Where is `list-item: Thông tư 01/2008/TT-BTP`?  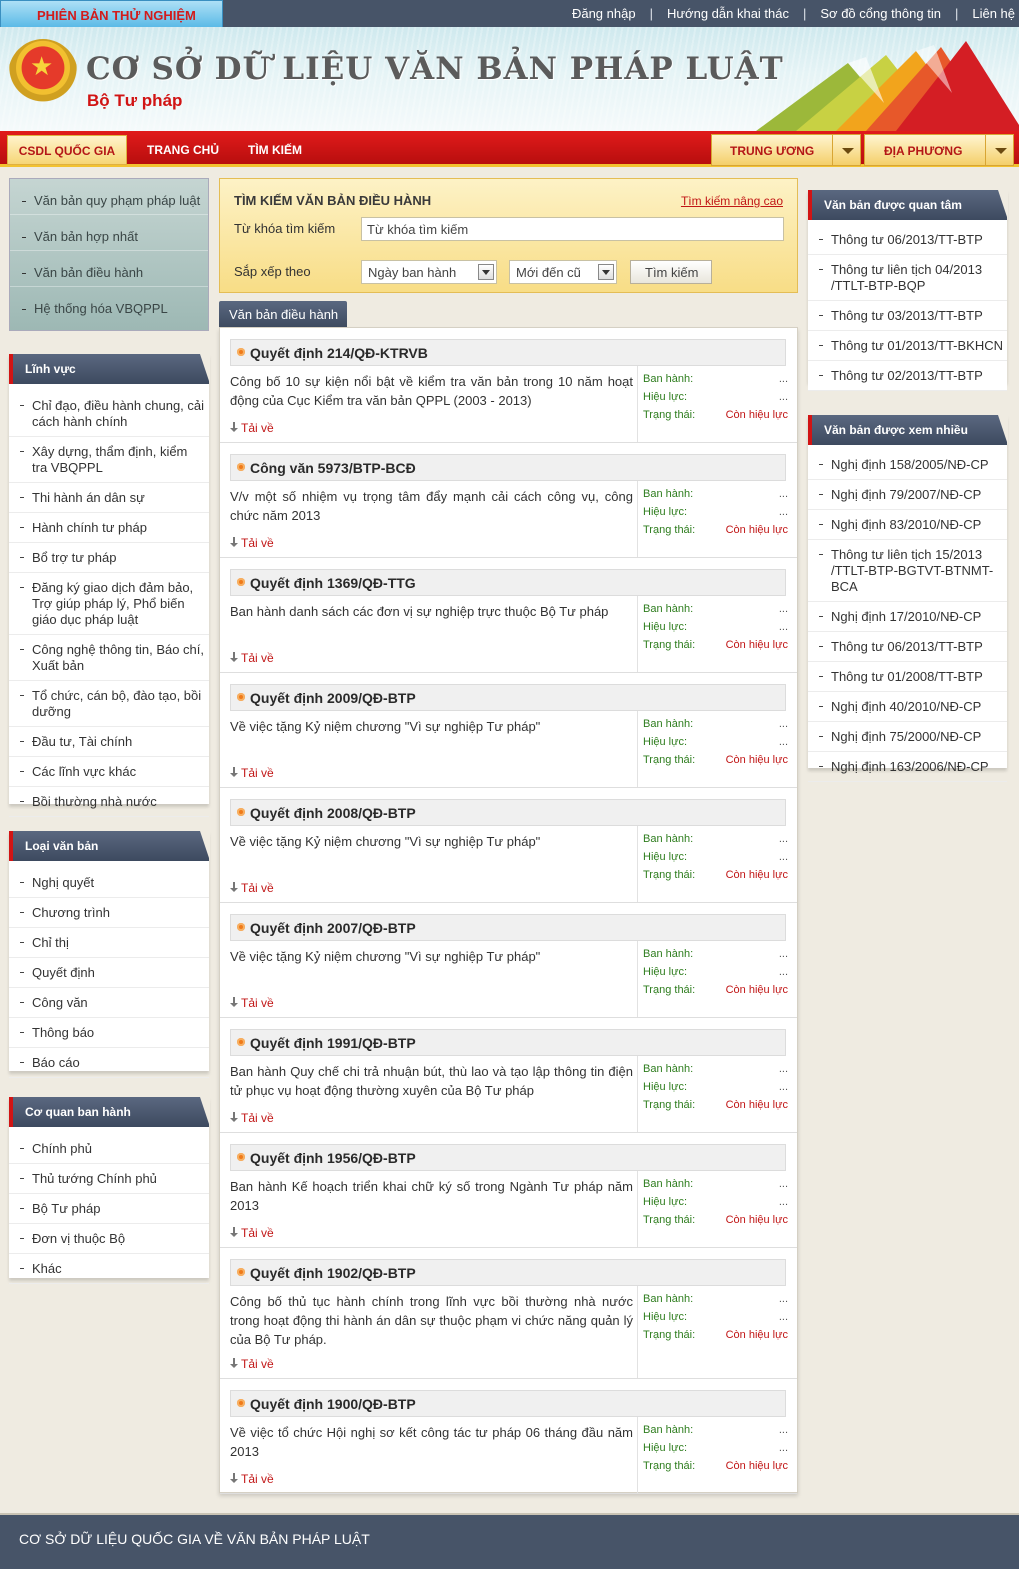 list-item: Thông tư 01/2008/TT-BTP is located at coordinates (907, 677).